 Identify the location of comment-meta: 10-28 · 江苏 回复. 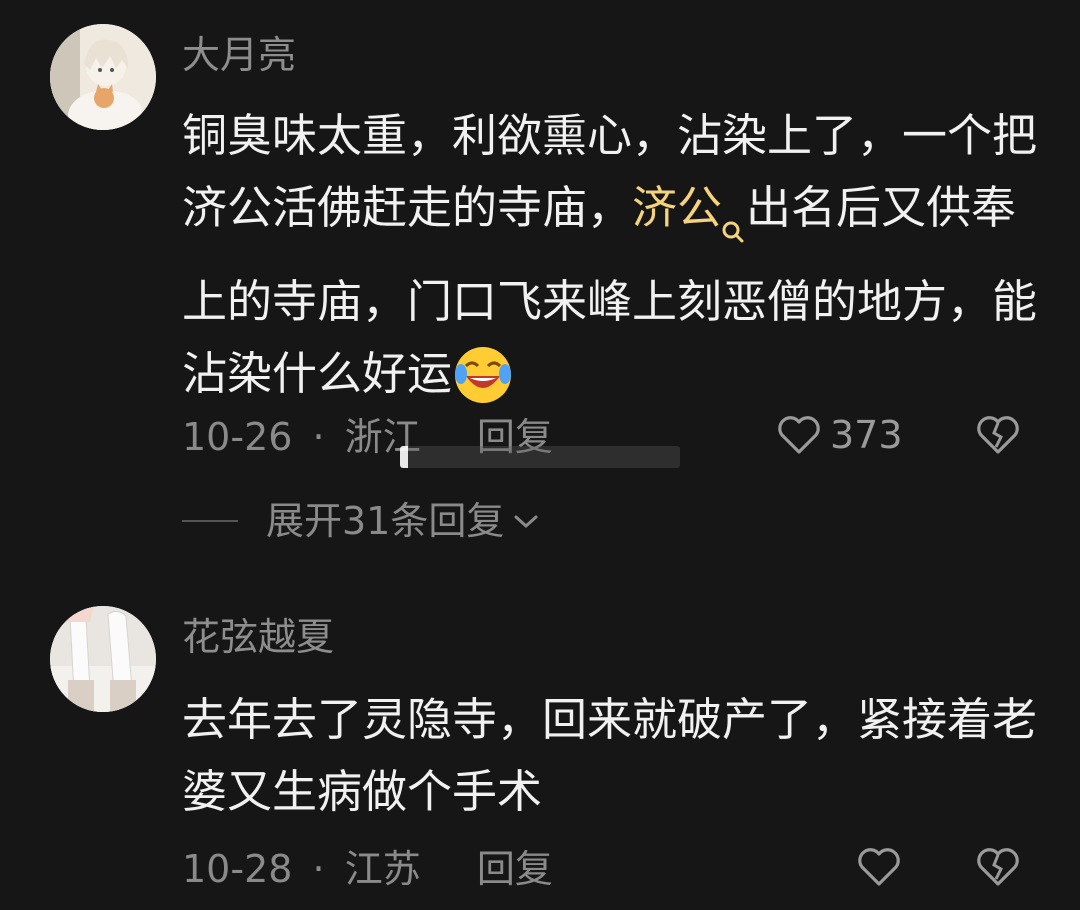
(367, 869).